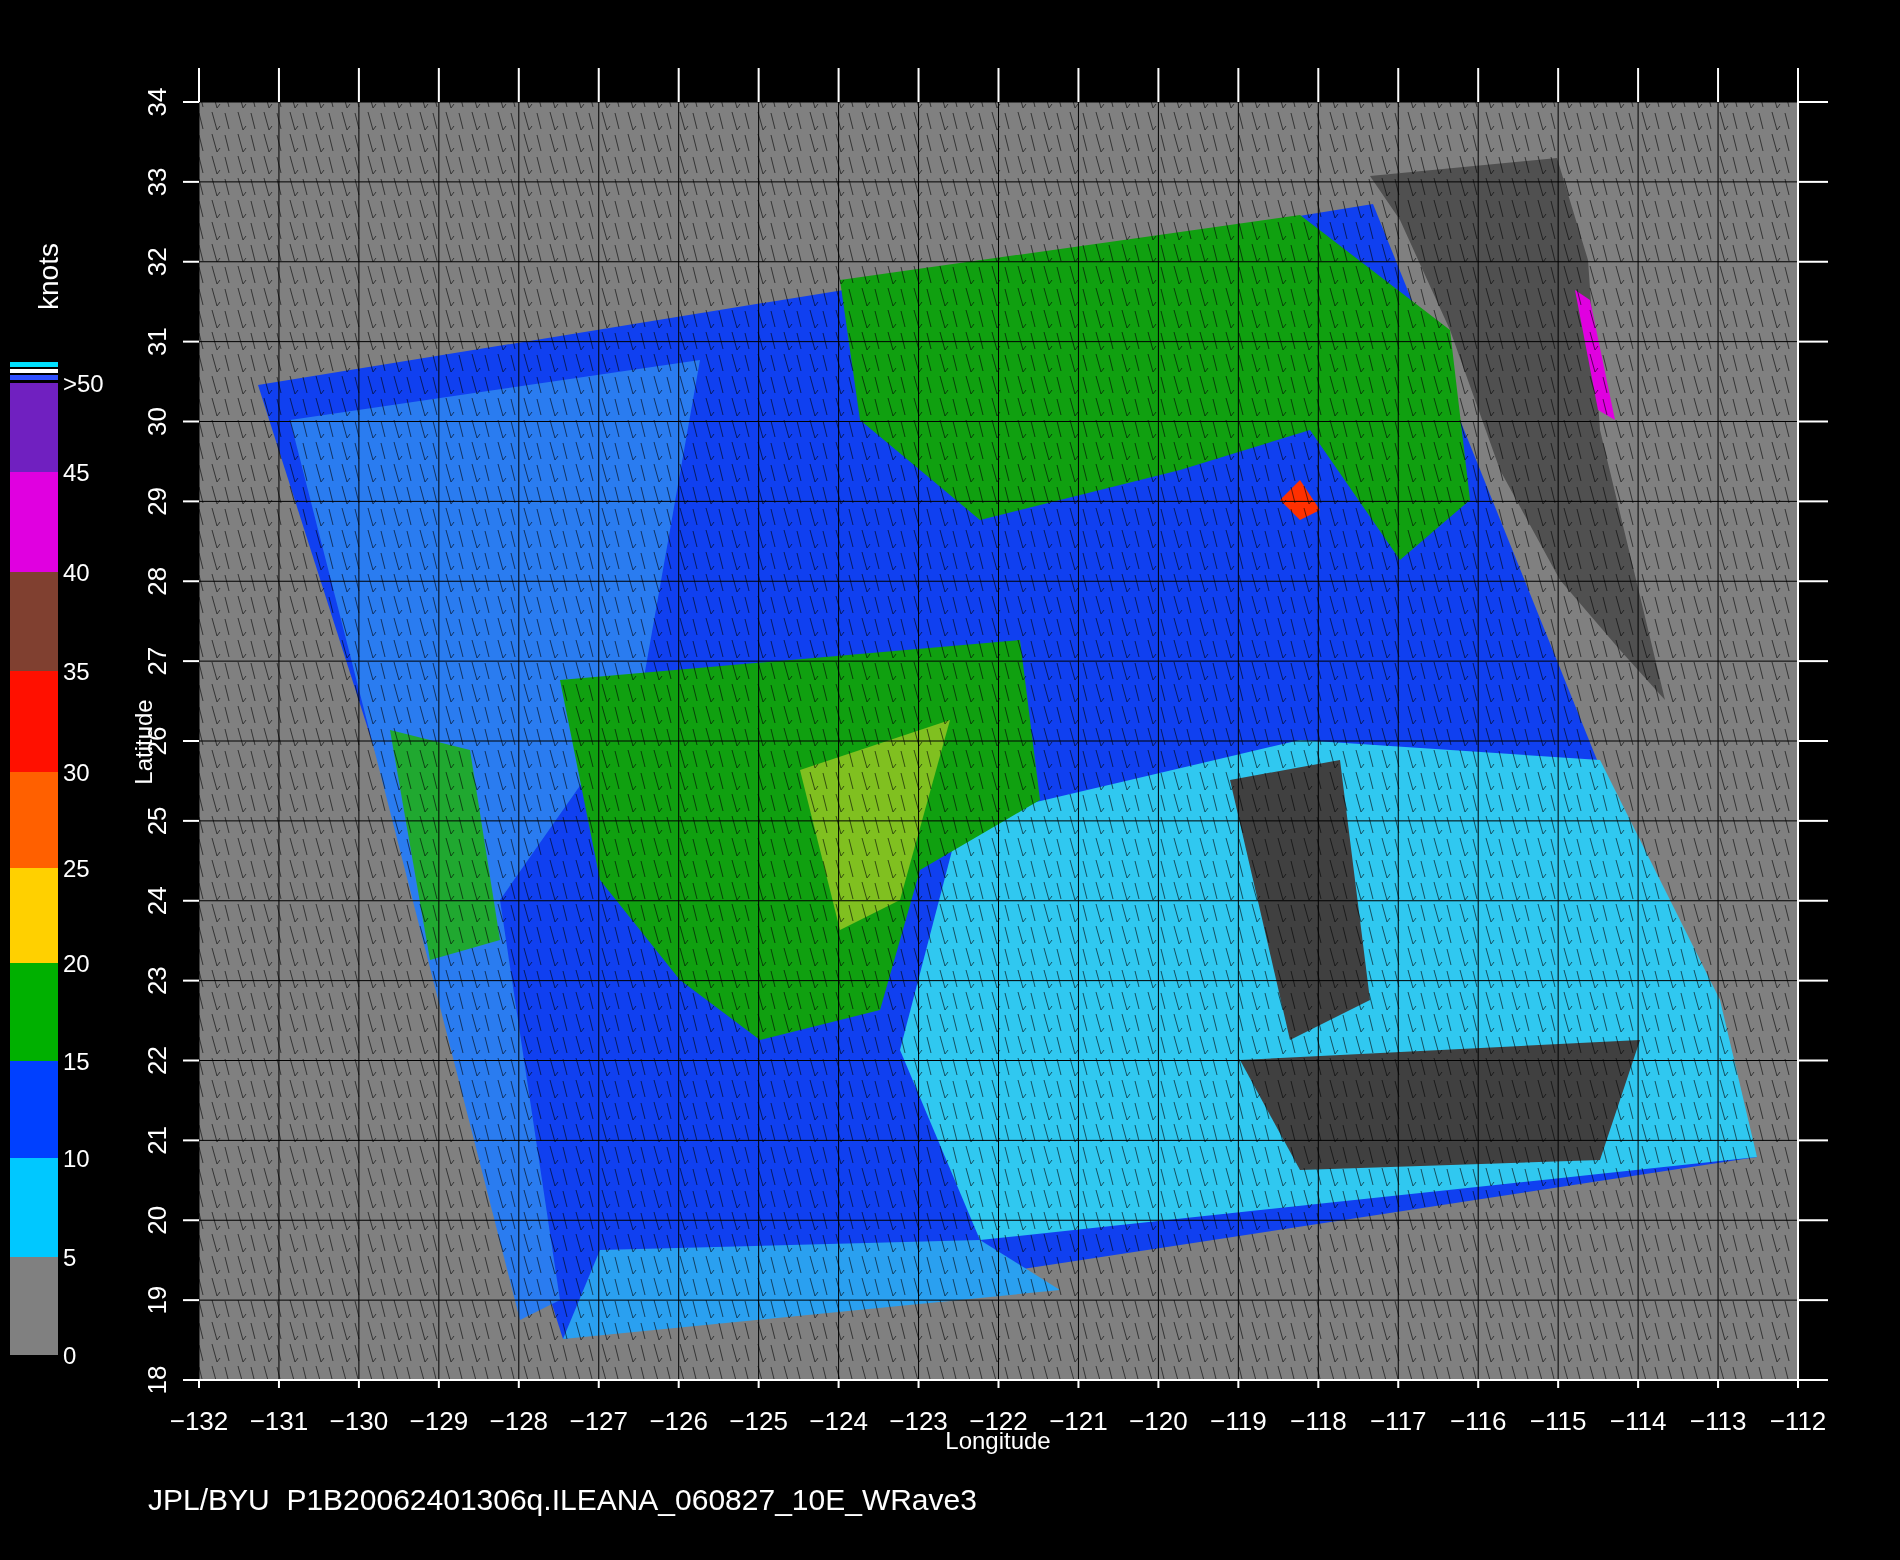 The image size is (1900, 1560). I want to click on x-tick-label: −127, so click(599, 1421).